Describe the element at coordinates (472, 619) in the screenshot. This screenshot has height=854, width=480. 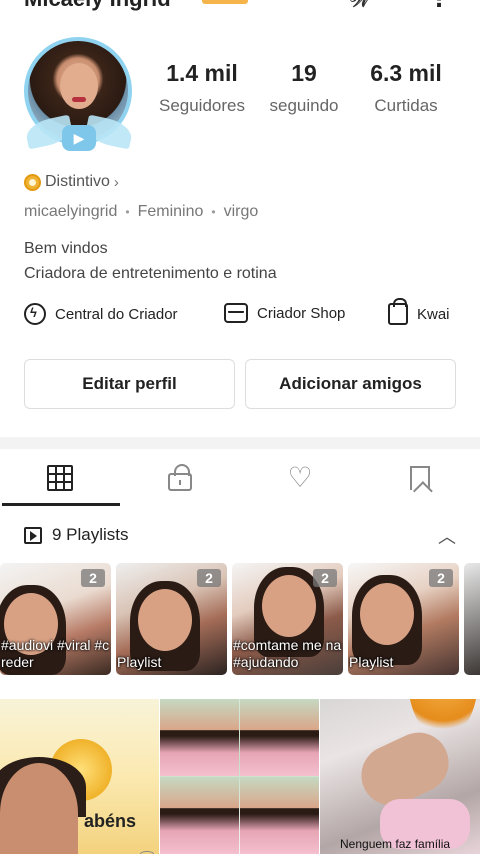
I see `playlist-card-partial` at that location.